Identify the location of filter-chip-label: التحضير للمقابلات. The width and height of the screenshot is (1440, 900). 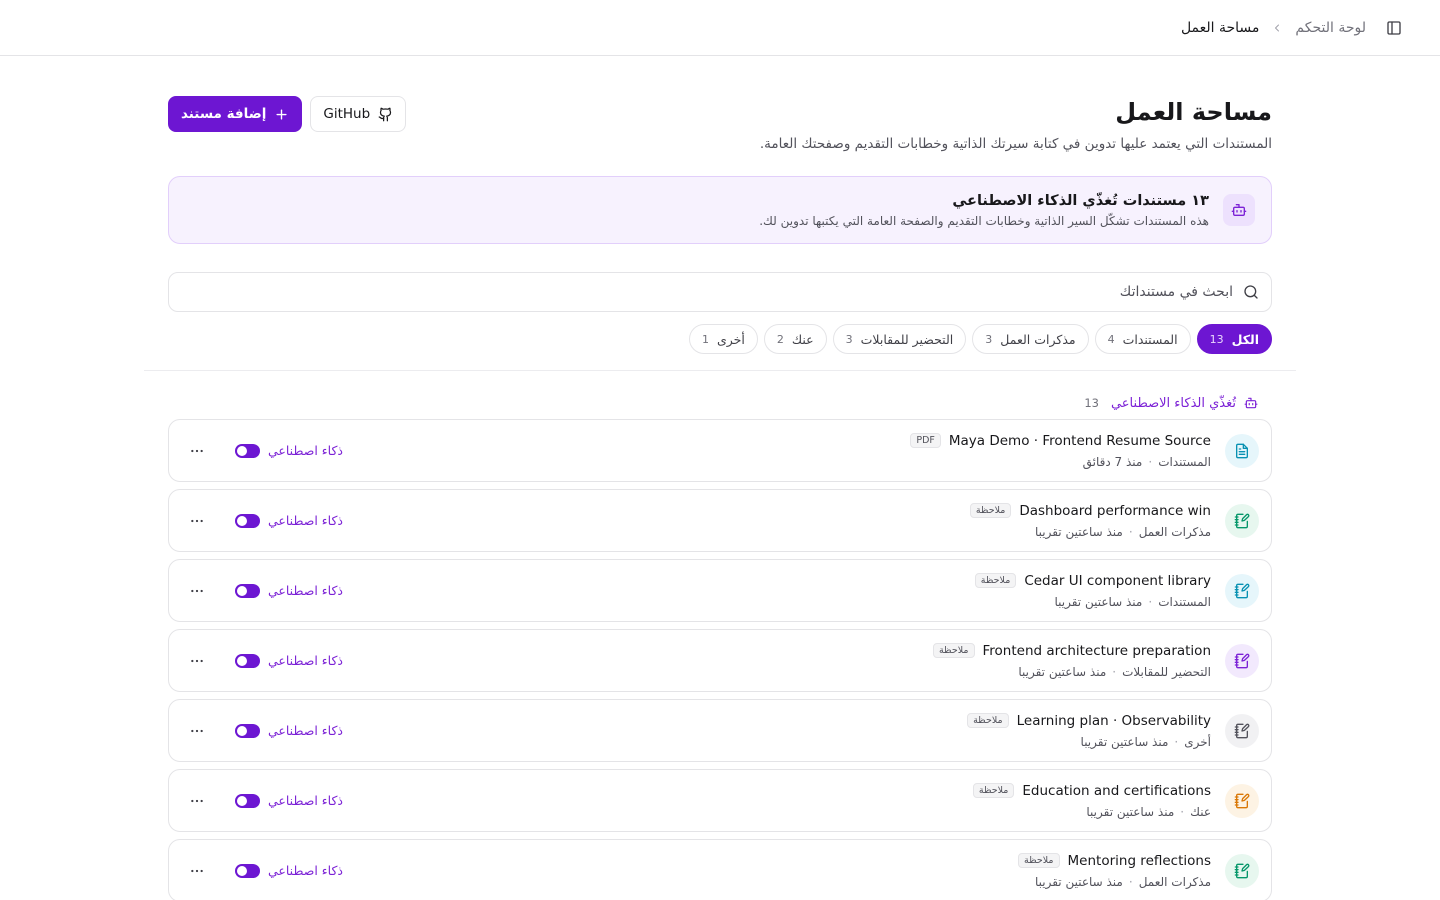
(907, 339).